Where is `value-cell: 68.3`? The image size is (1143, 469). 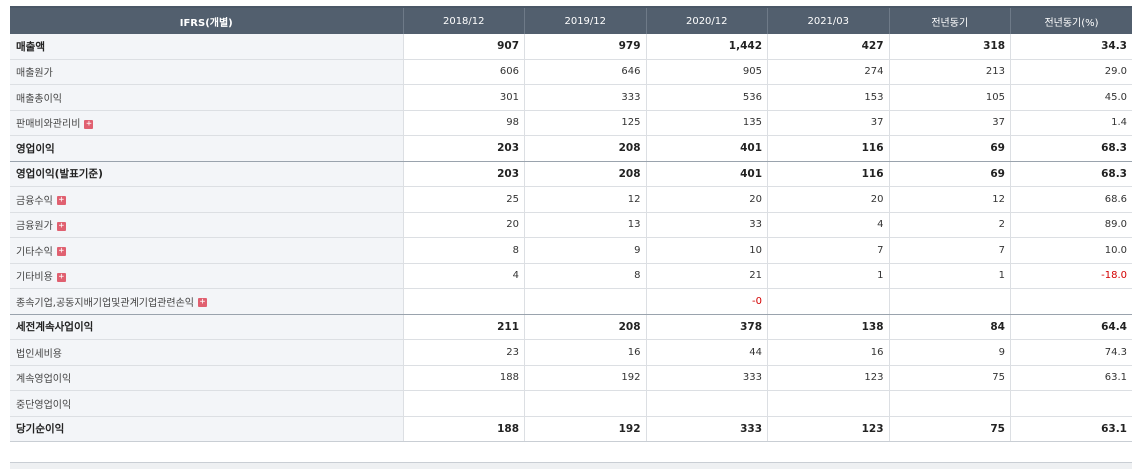
value-cell: 68.3 is located at coordinates (1071, 174).